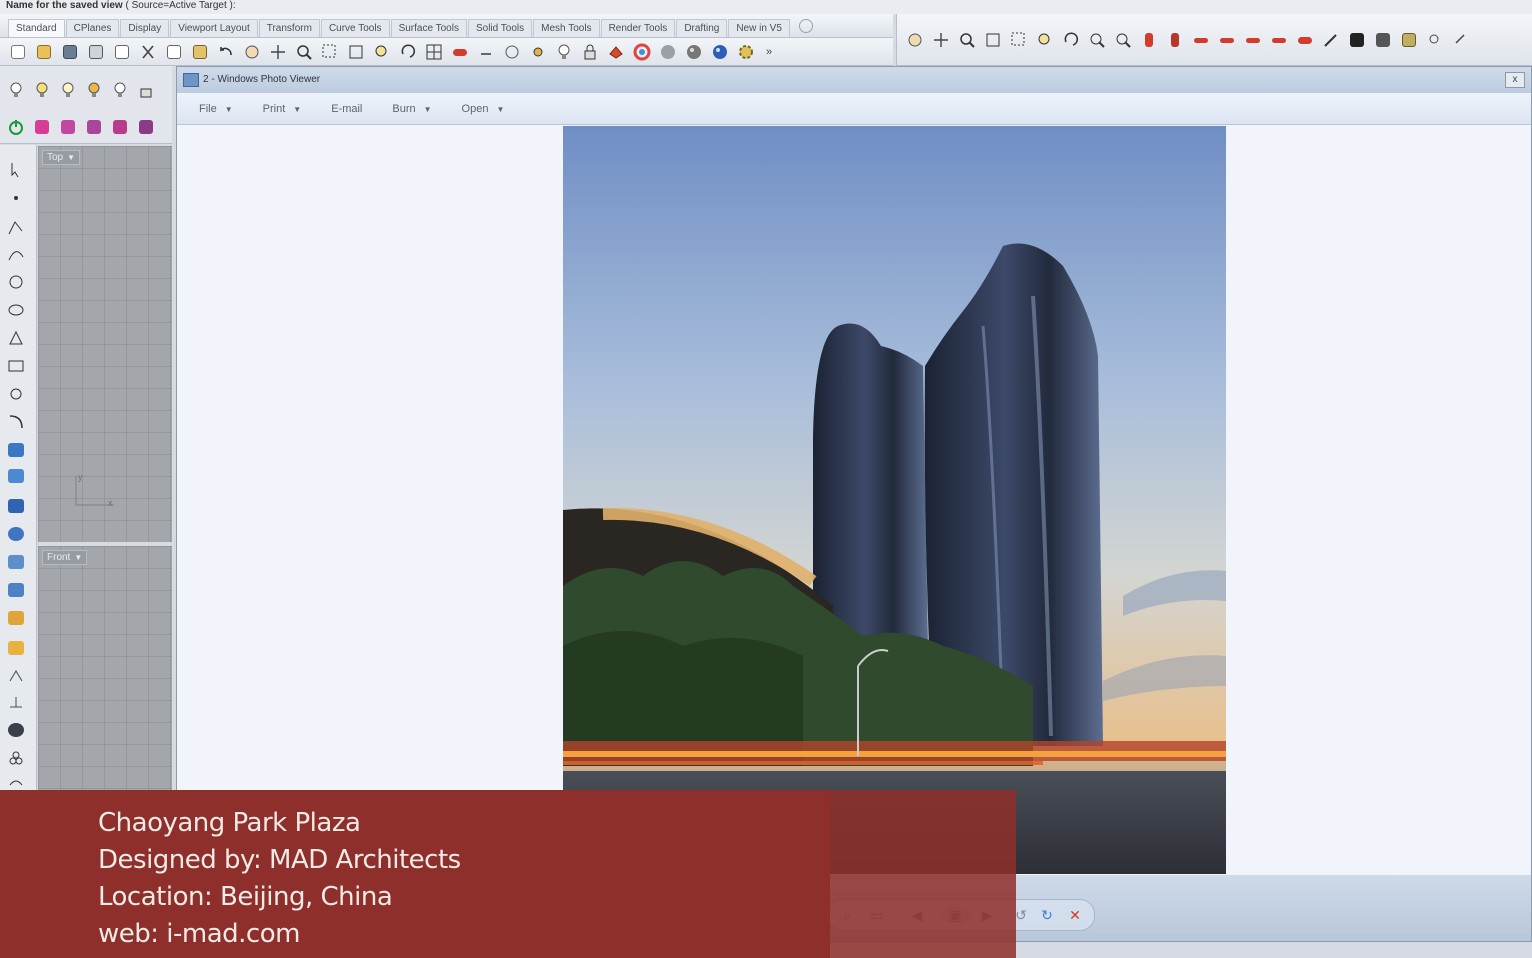  I want to click on fire-extinguisher-icon, so click(1149, 40).